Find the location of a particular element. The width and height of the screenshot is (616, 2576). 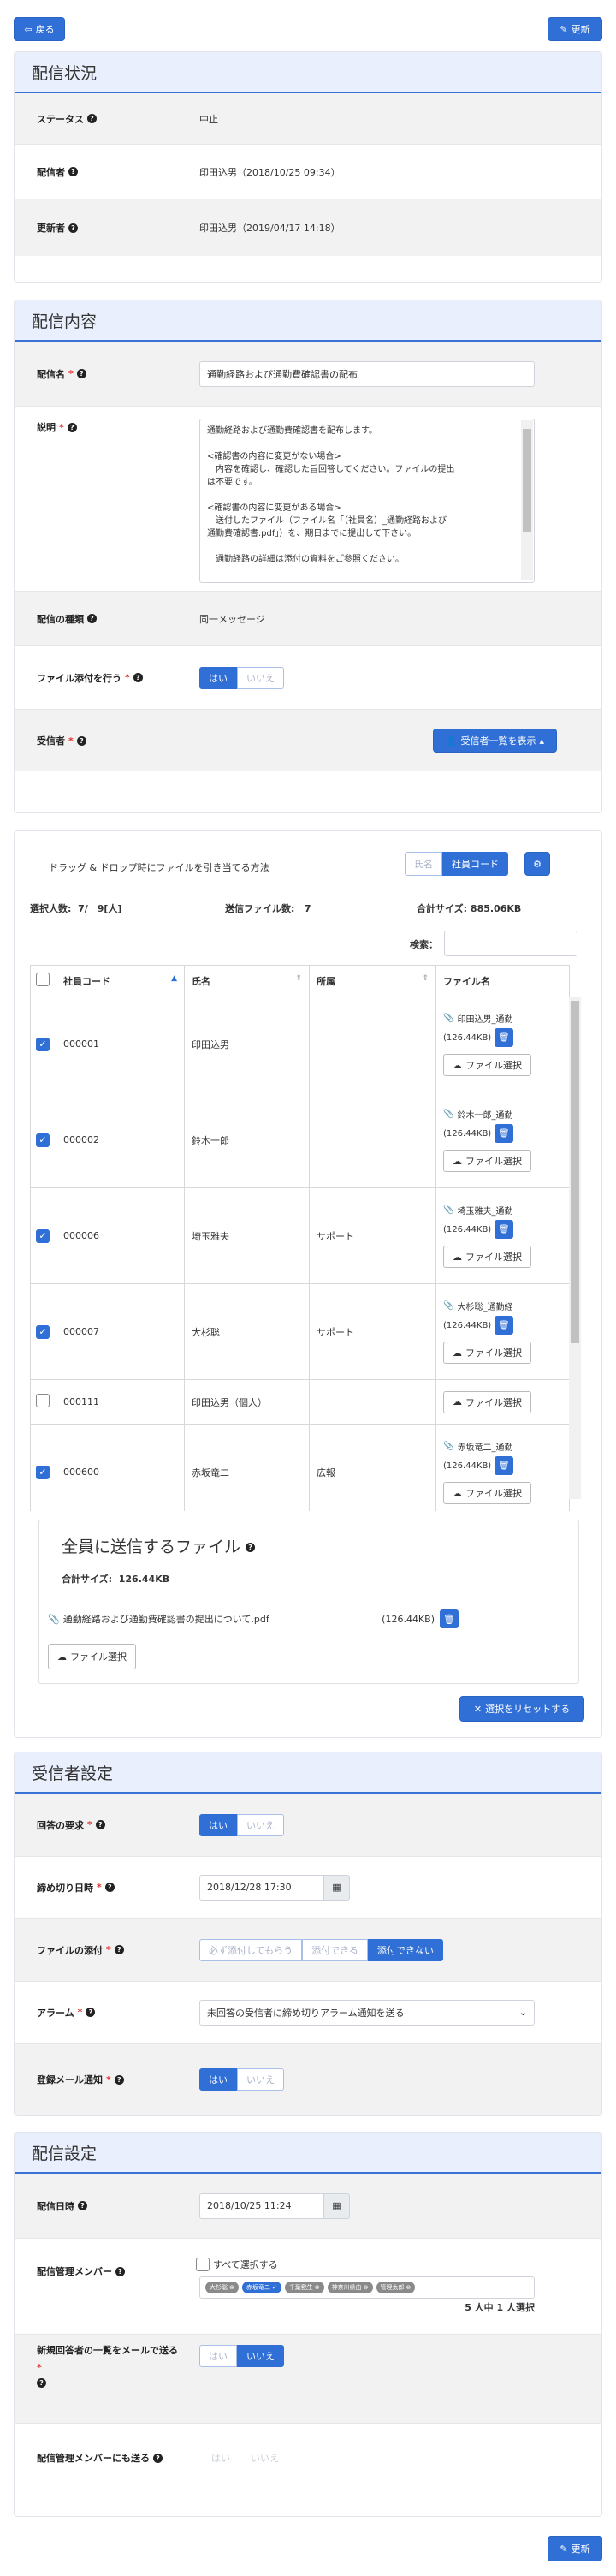

members-tag-input: 大杉聡 ⊗ 赤坂竜二 ✓ 千葉我生 ⊗ 神奈川県由 ⊗ 管理太郎 ⊗ is located at coordinates (367, 2287).